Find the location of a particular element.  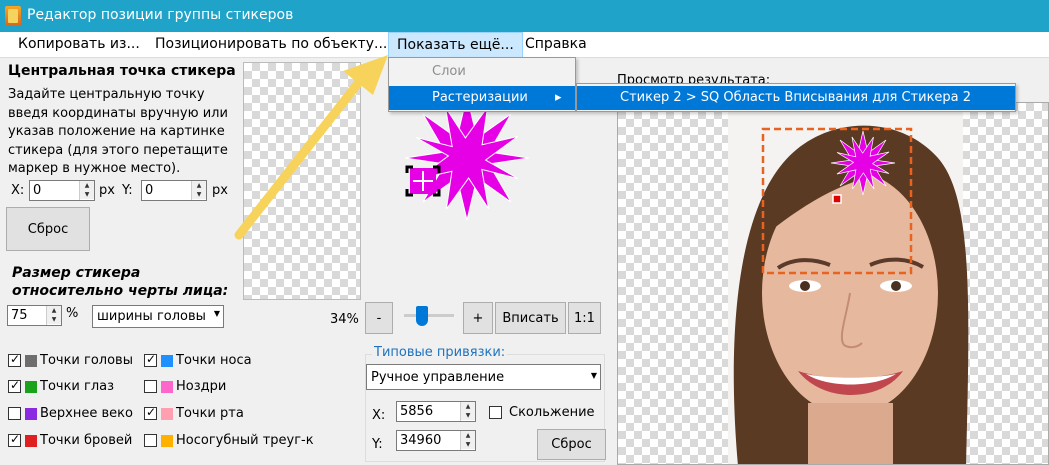

checkbox-label: Точки головы is located at coordinates (86, 360).